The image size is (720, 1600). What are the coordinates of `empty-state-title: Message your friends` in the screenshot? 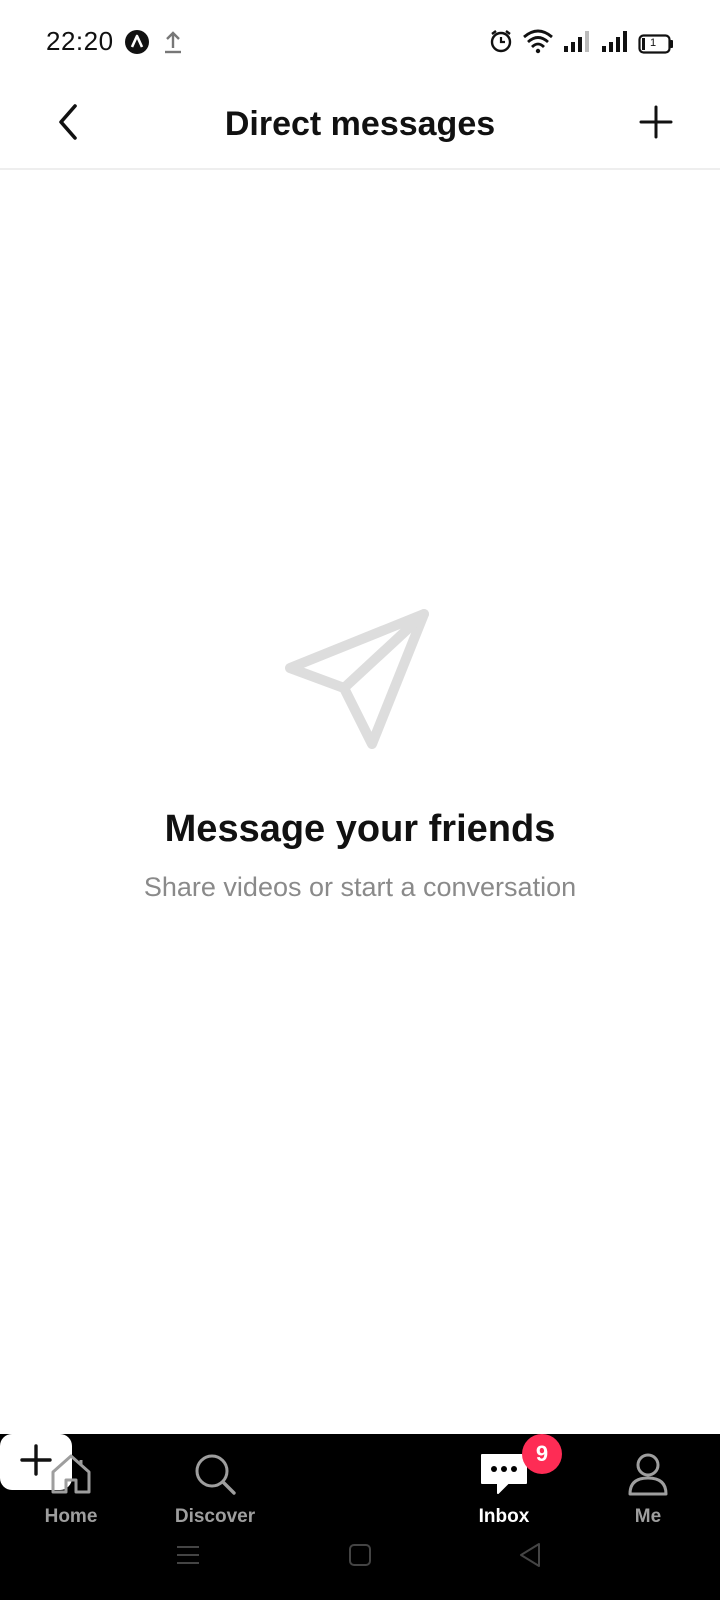 It's located at (360, 829).